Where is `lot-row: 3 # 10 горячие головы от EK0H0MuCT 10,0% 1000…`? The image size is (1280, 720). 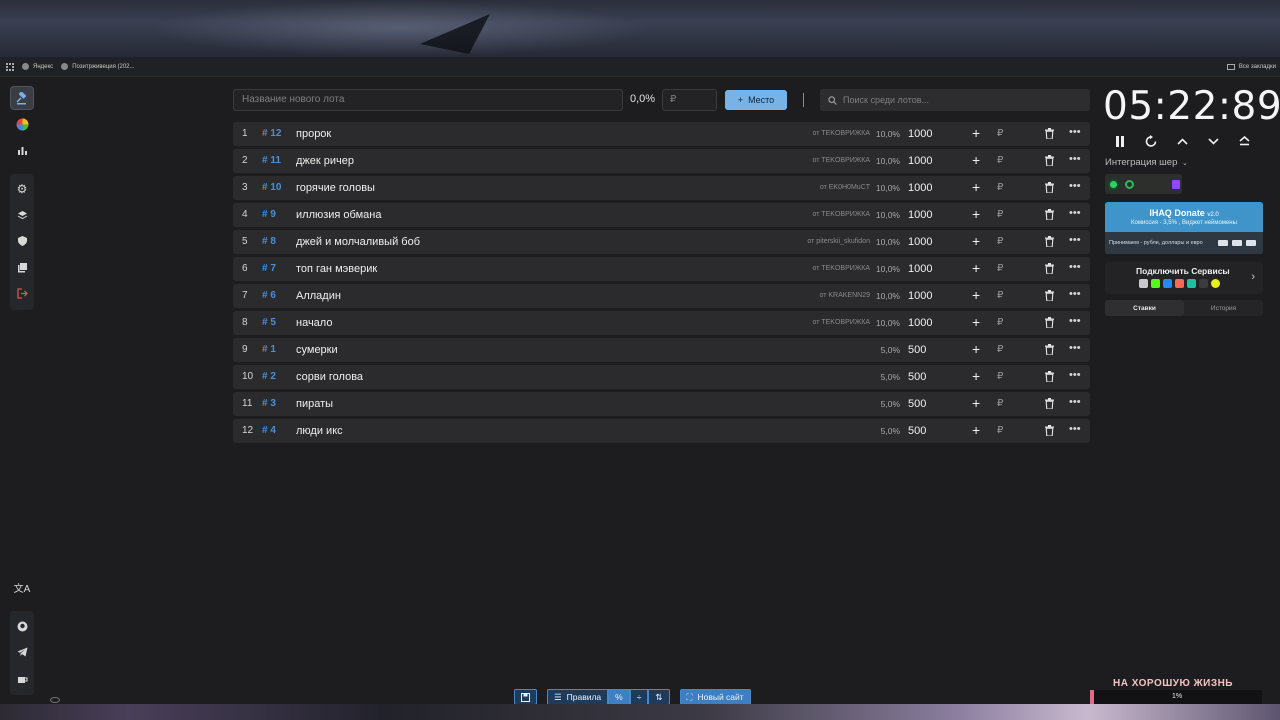
lot-row: 3 # 10 горячие головы от EK0H0MuCT 10,0% 1000… is located at coordinates (661, 188).